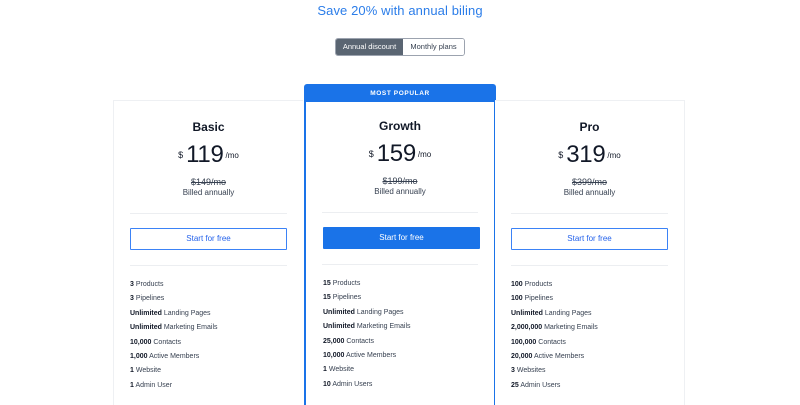  I want to click on feature-item: 1,000 Active Members, so click(165, 356).